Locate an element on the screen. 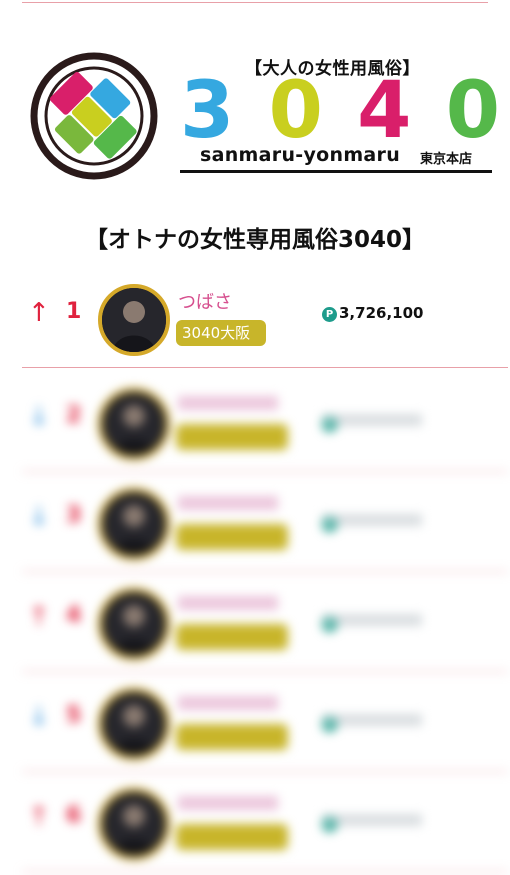  ranking-row: ↑ 1 つばさ 3040大阪 P 3,726,100 is located at coordinates (265, 318).